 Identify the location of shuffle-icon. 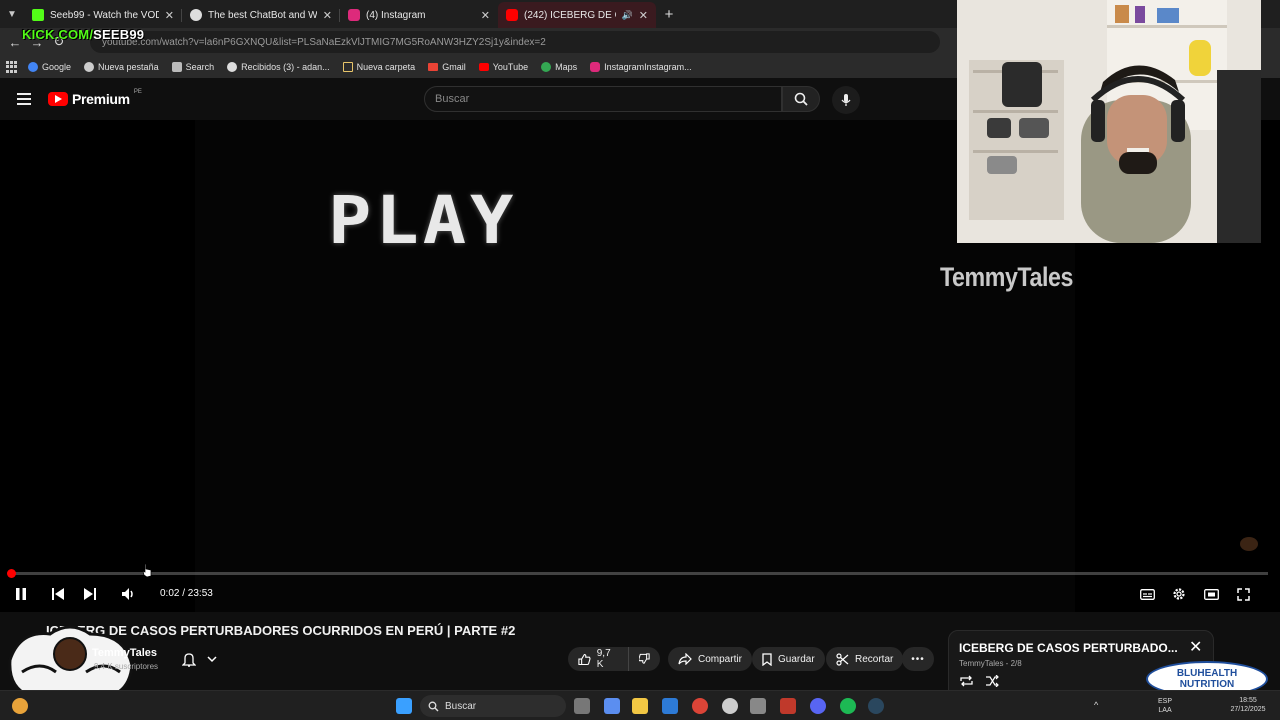
(992, 681).